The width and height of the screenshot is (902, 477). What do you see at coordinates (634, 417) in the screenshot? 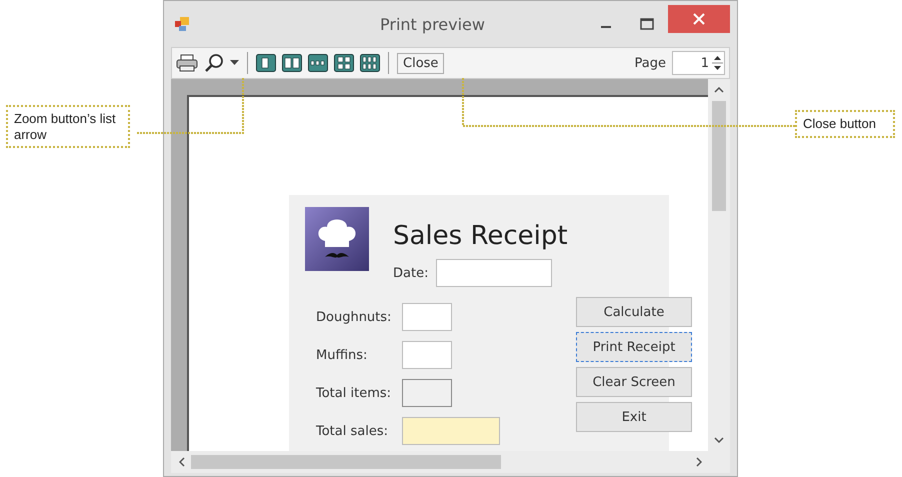
I see `form-button: Exit` at bounding box center [634, 417].